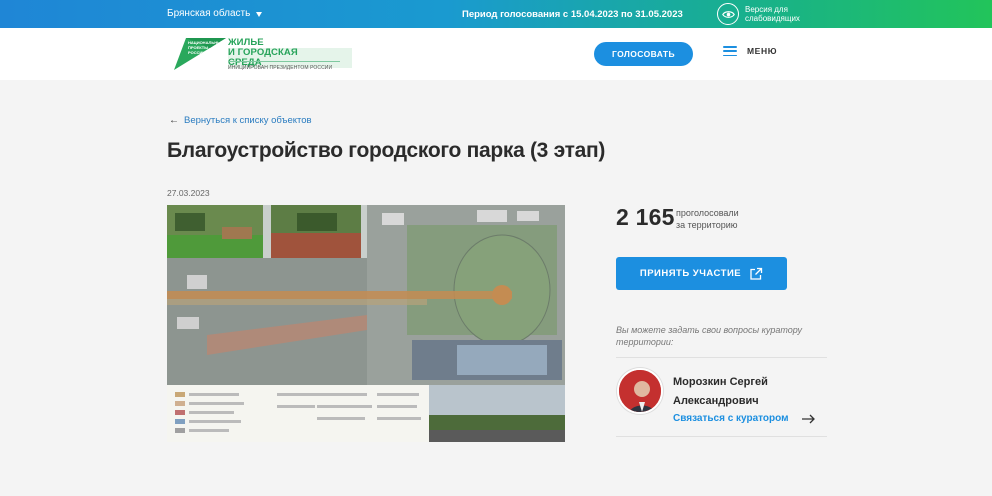  Describe the element at coordinates (730, 51) in the screenshot. I see `hamburger-icon` at that location.